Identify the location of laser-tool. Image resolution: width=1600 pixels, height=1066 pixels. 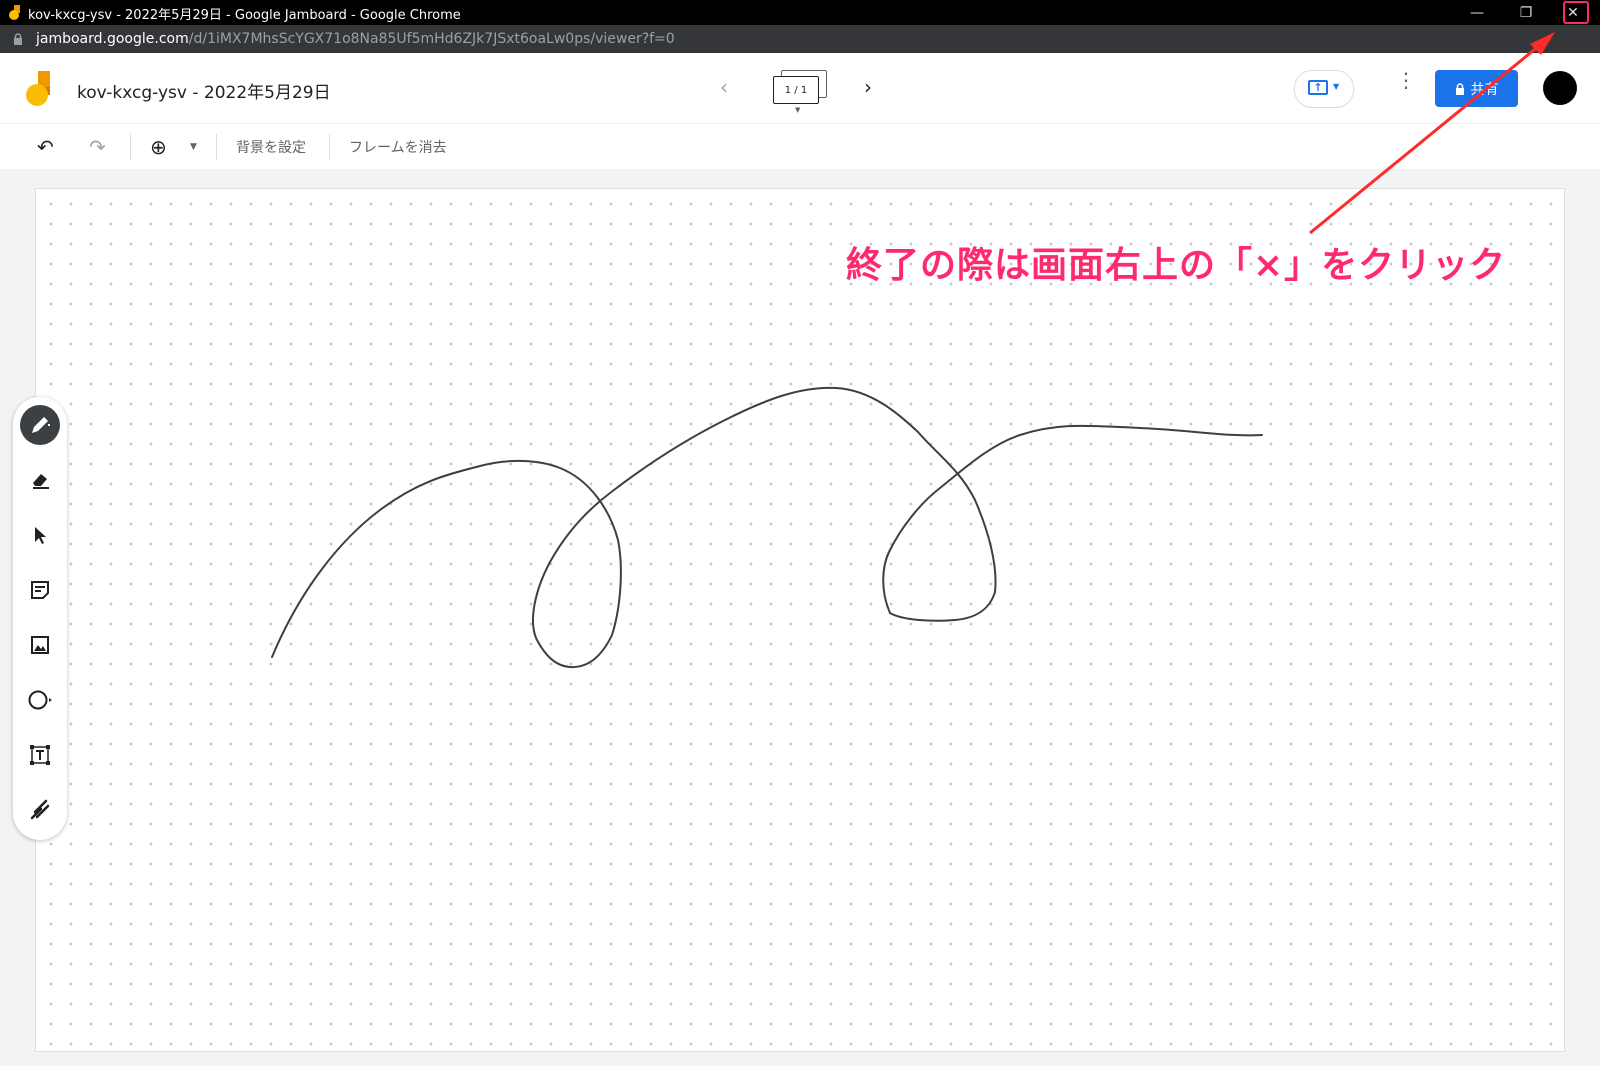
(40, 810).